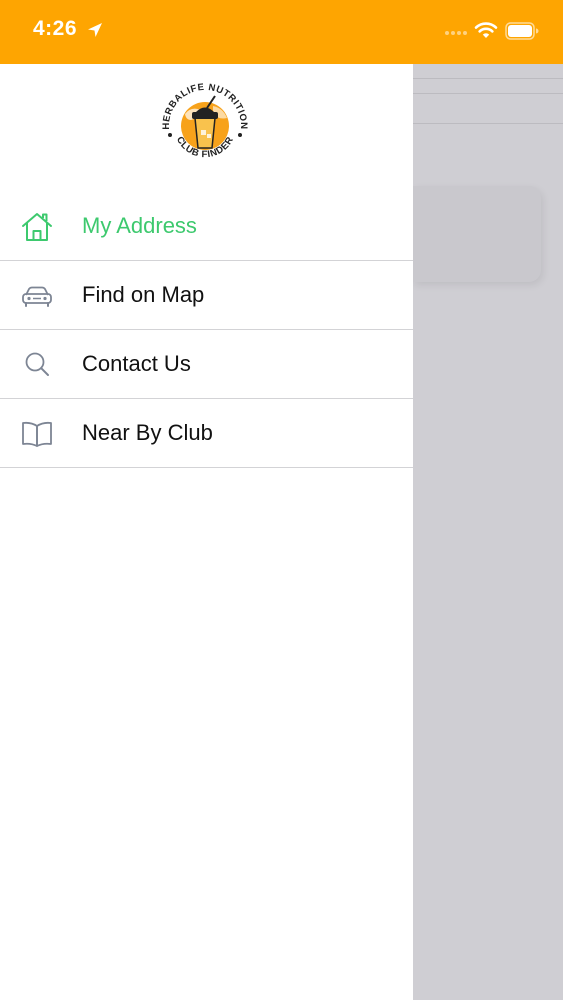 This screenshot has width=563, height=1000. What do you see at coordinates (136, 363) in the screenshot?
I see `menu-item-label: Contact Us` at bounding box center [136, 363].